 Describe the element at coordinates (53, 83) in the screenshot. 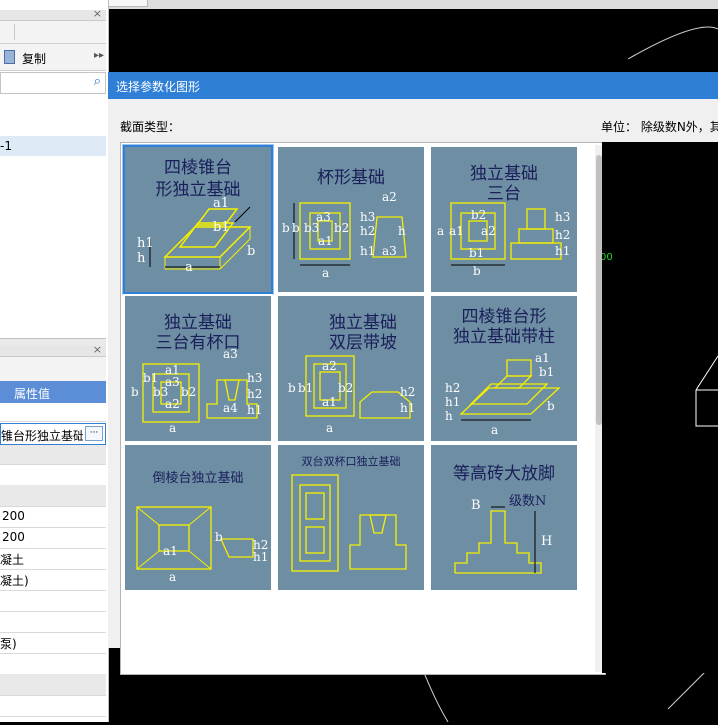

I see `search-input: ⌕` at that location.